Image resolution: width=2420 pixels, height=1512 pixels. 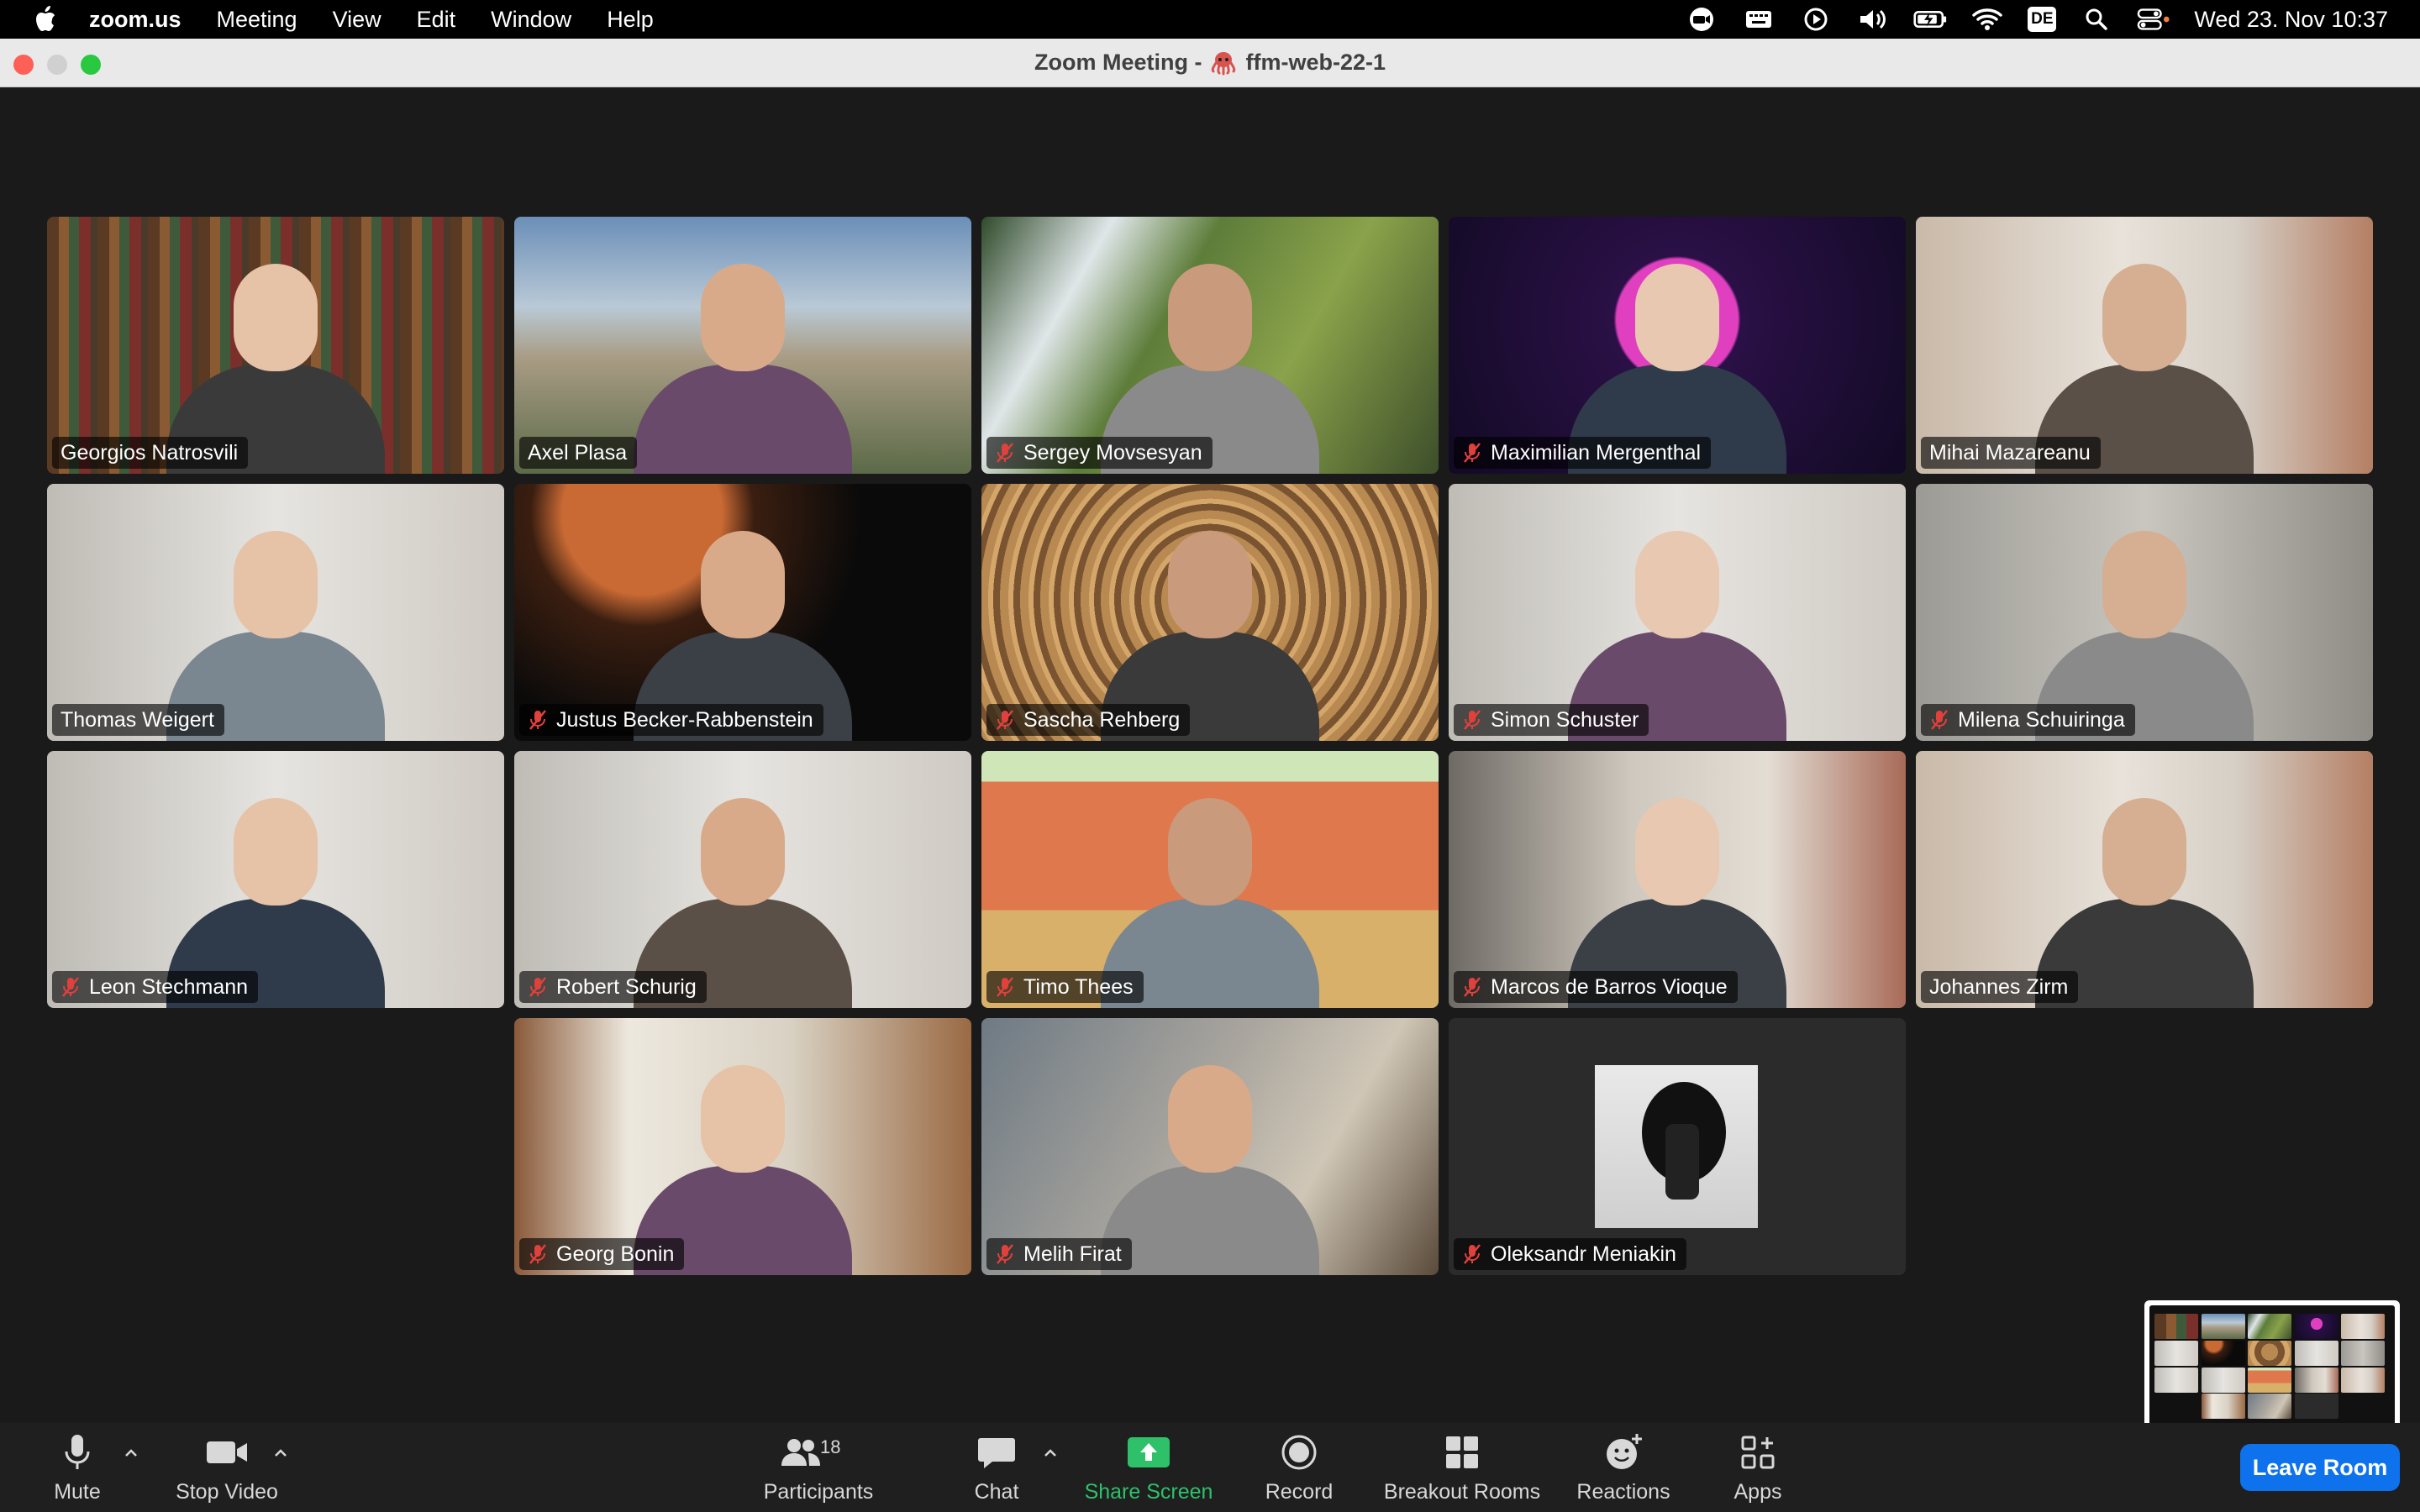 I want to click on participant-name: Leon Stechmann, so click(x=169, y=986).